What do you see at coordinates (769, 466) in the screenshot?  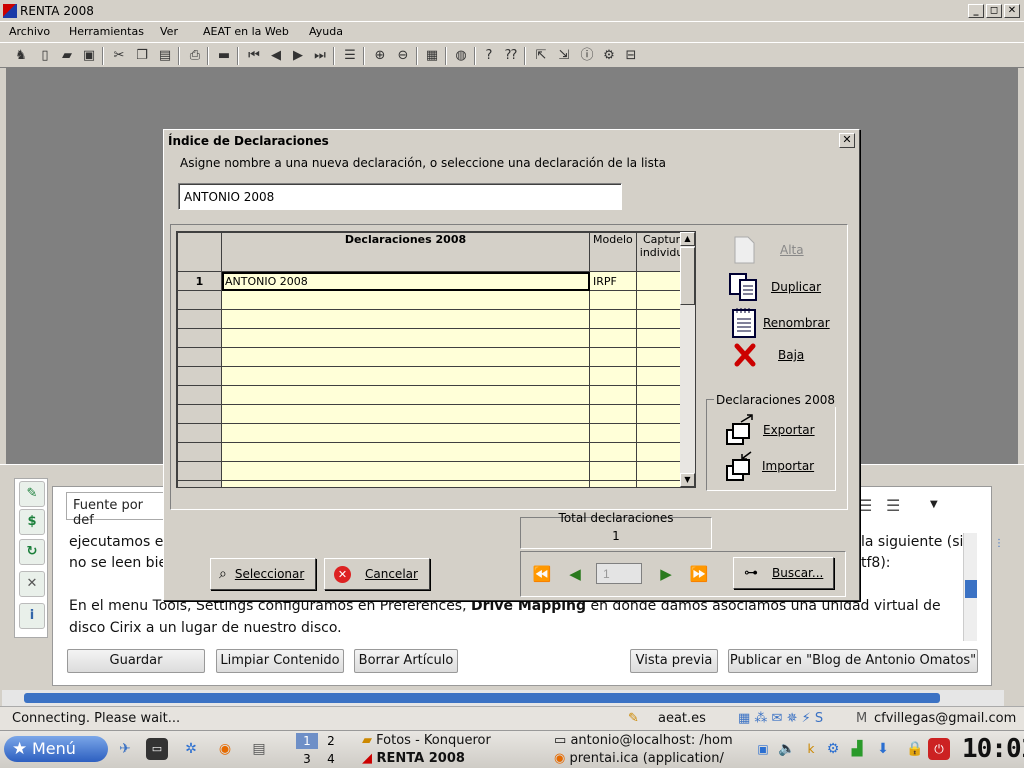 I see `importar-button: Importar` at bounding box center [769, 466].